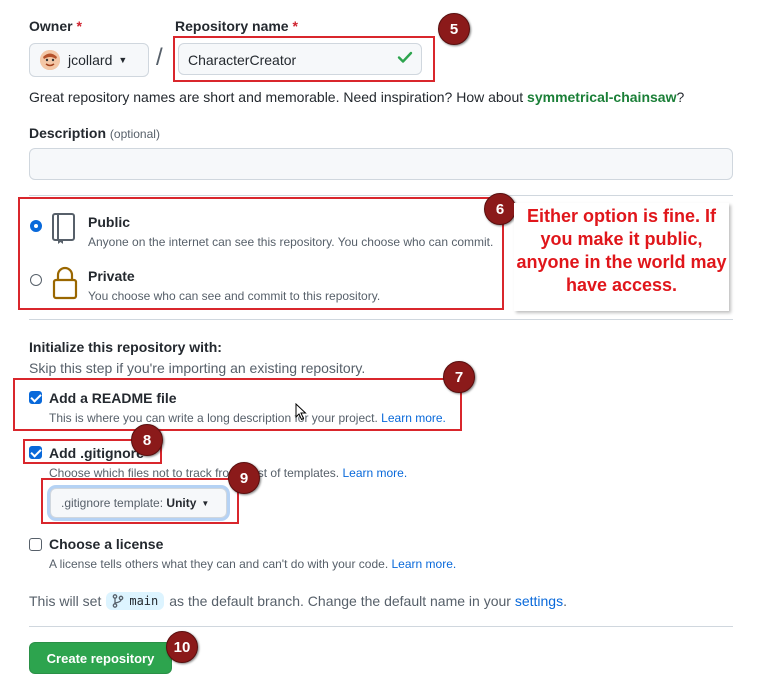 This screenshot has width=764, height=693. I want to click on caret-down-icon: ▼, so click(123, 60).